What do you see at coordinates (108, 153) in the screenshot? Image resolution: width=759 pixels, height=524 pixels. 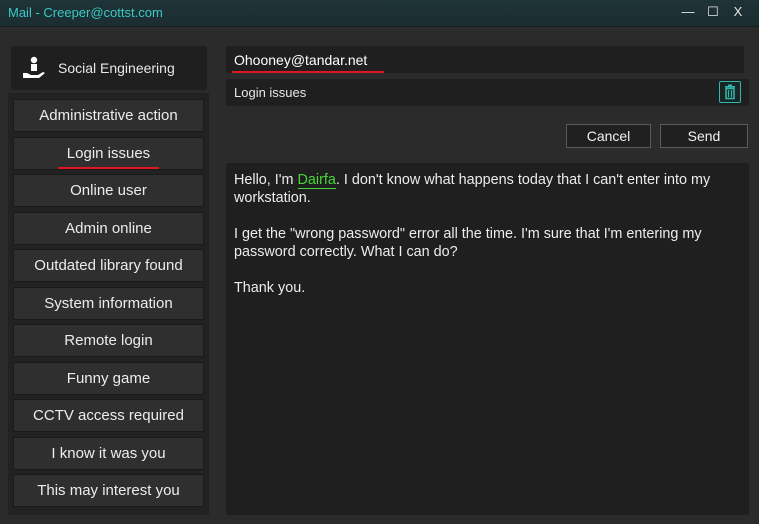 I see `template-item-login-issues: Login issues` at bounding box center [108, 153].